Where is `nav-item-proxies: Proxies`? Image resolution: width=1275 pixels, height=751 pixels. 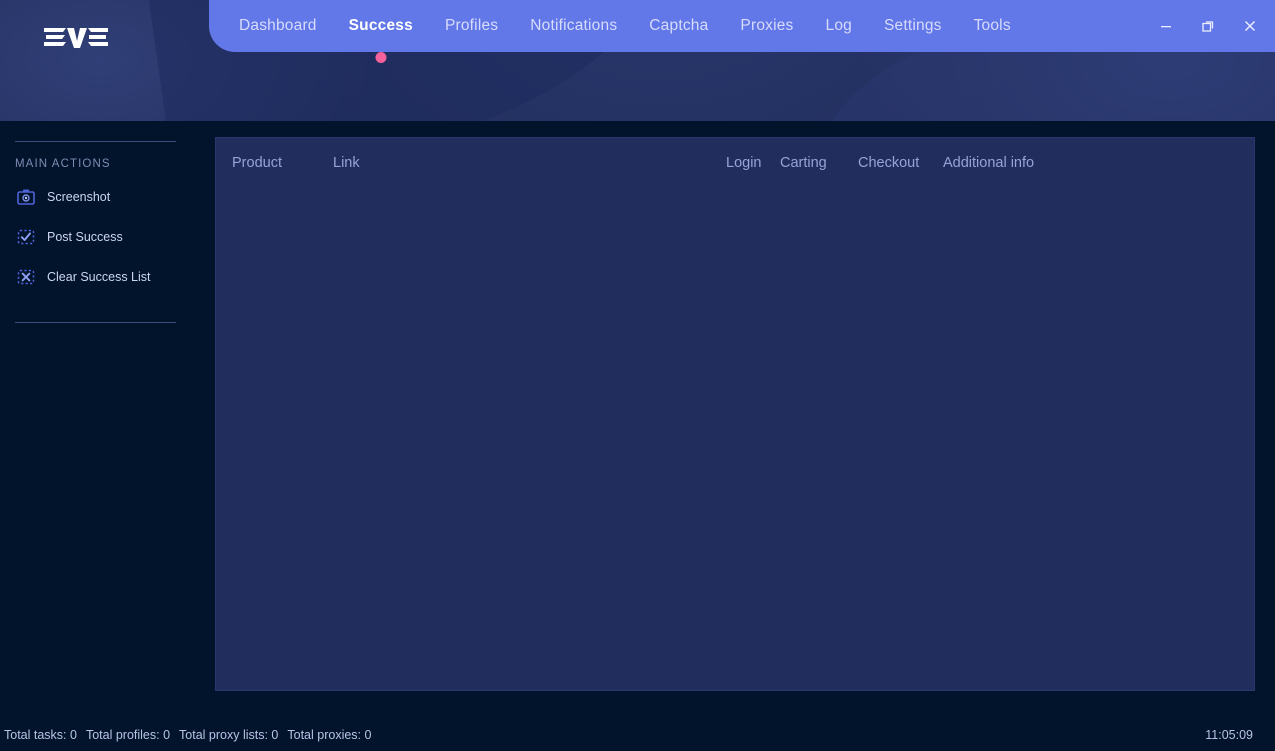 nav-item-proxies: Proxies is located at coordinates (766, 26).